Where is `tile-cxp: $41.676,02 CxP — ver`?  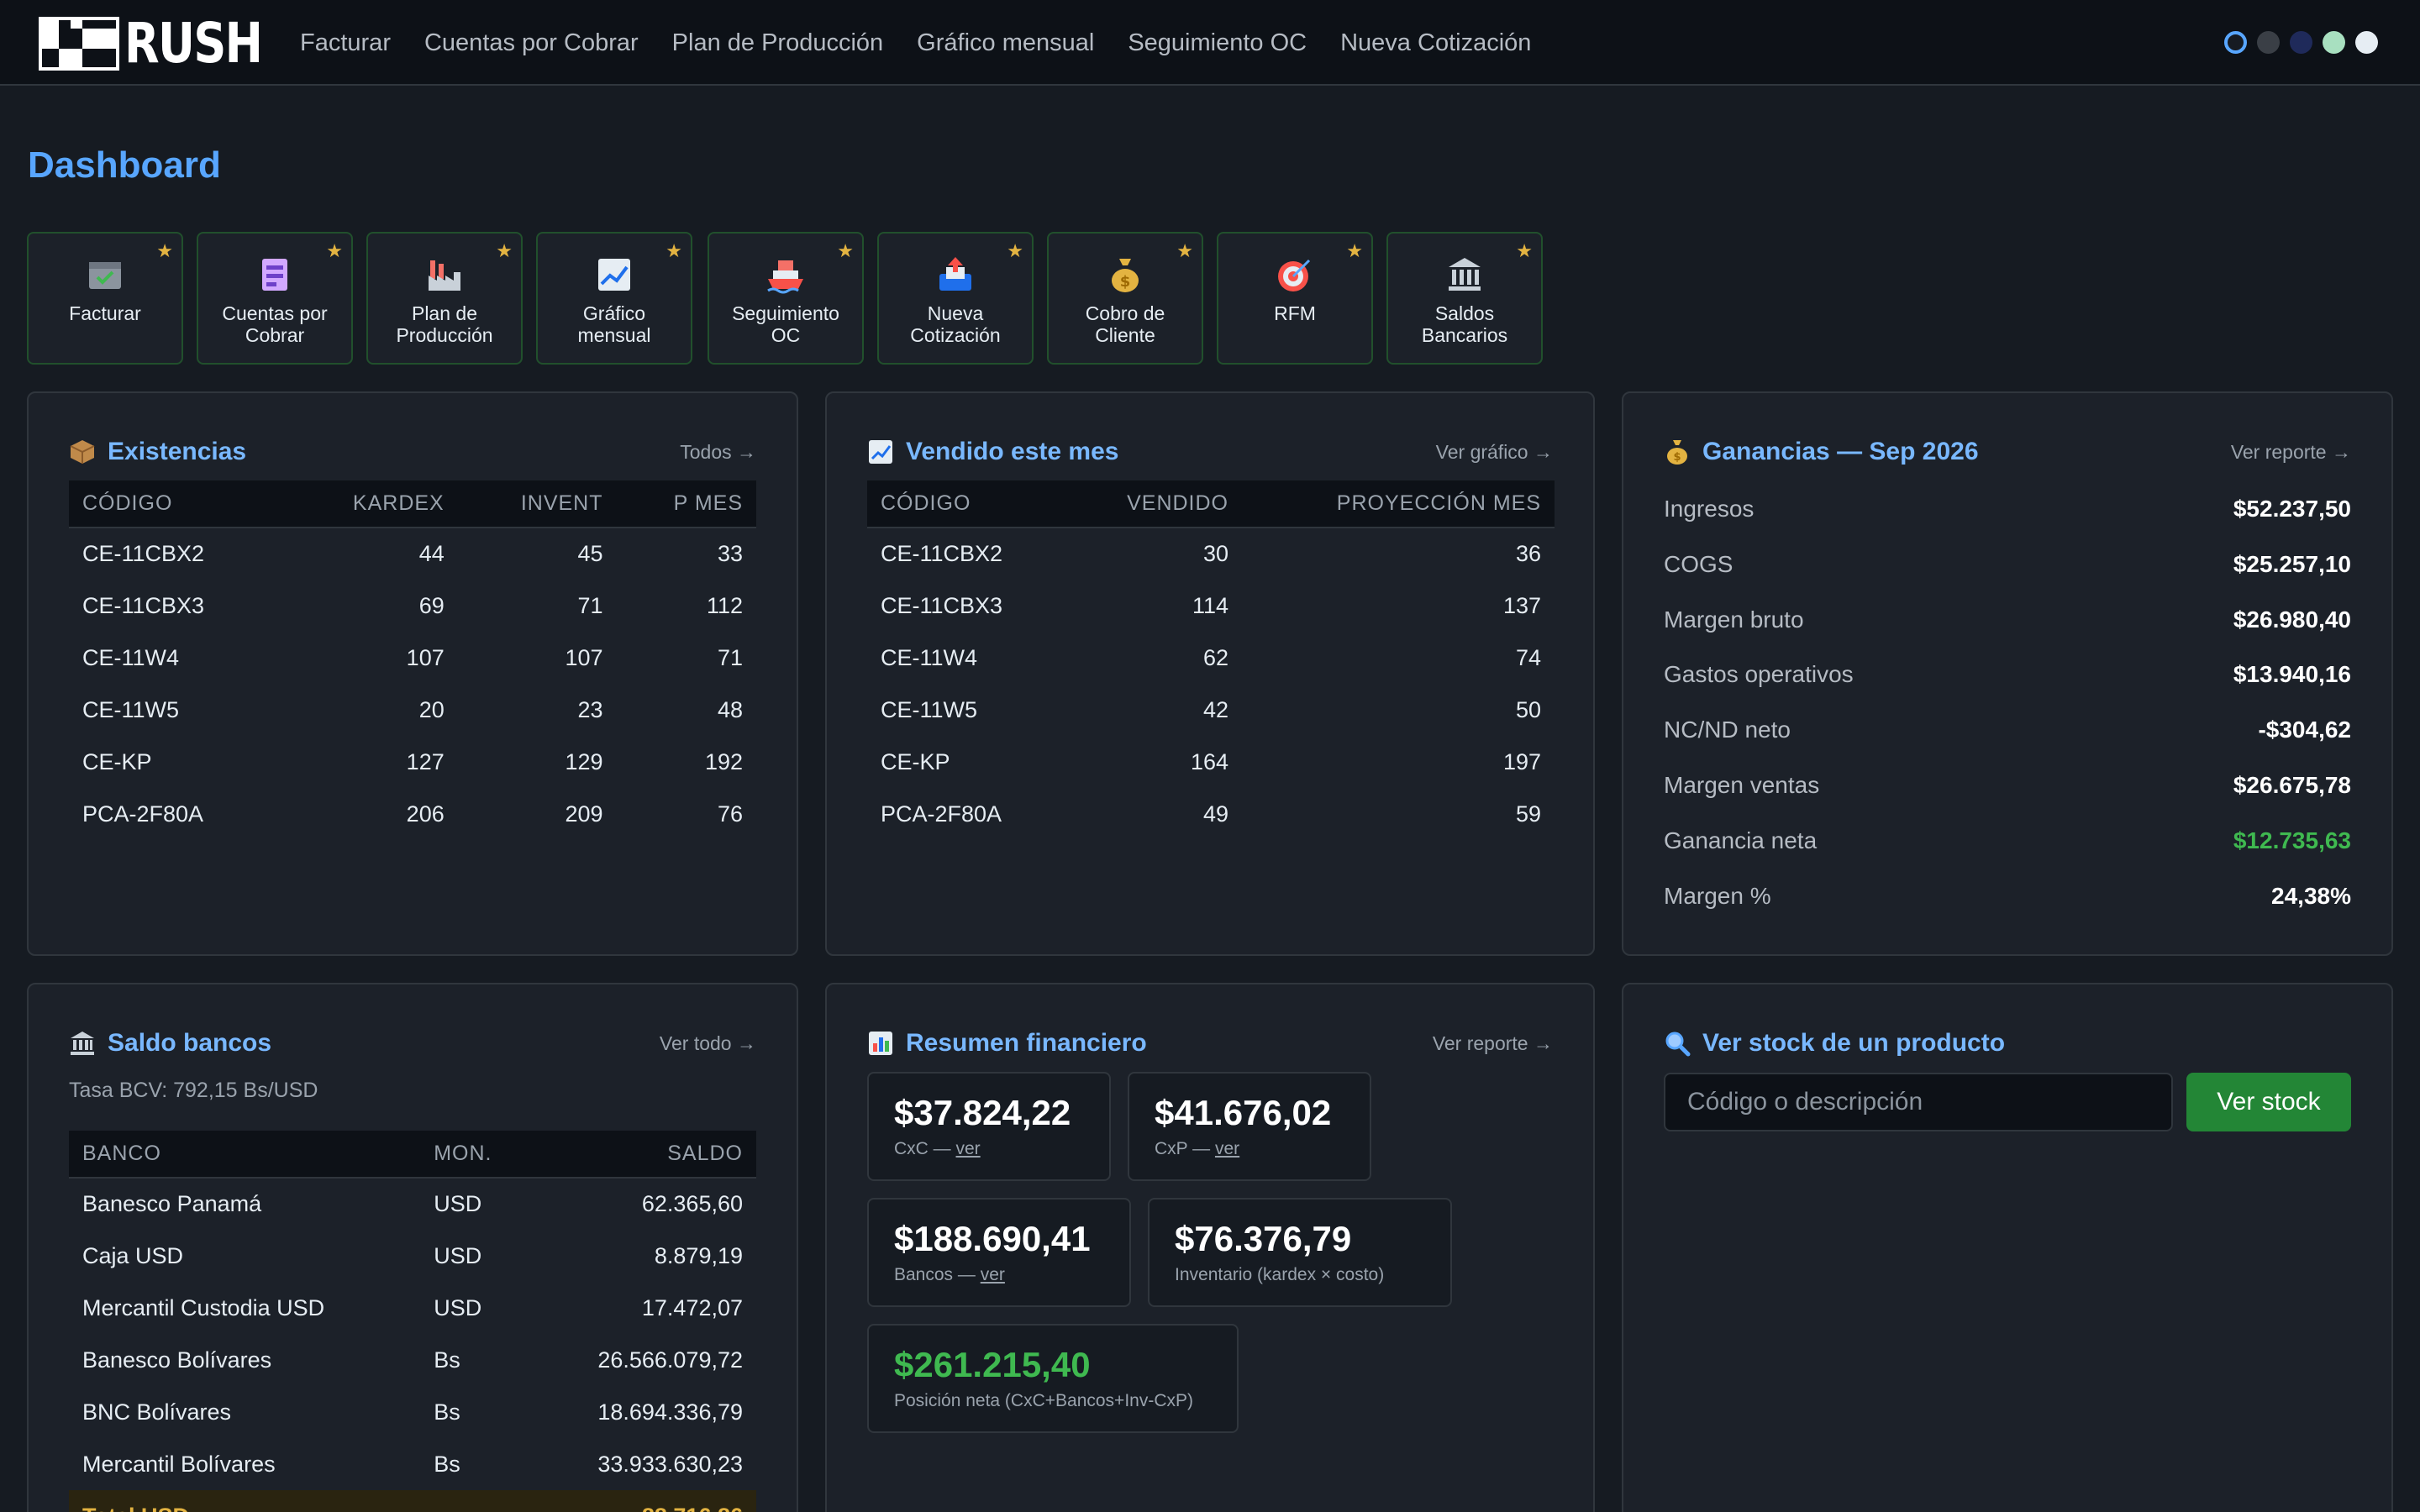 tile-cxp: $41.676,02 CxP — ver is located at coordinates (1249, 1126).